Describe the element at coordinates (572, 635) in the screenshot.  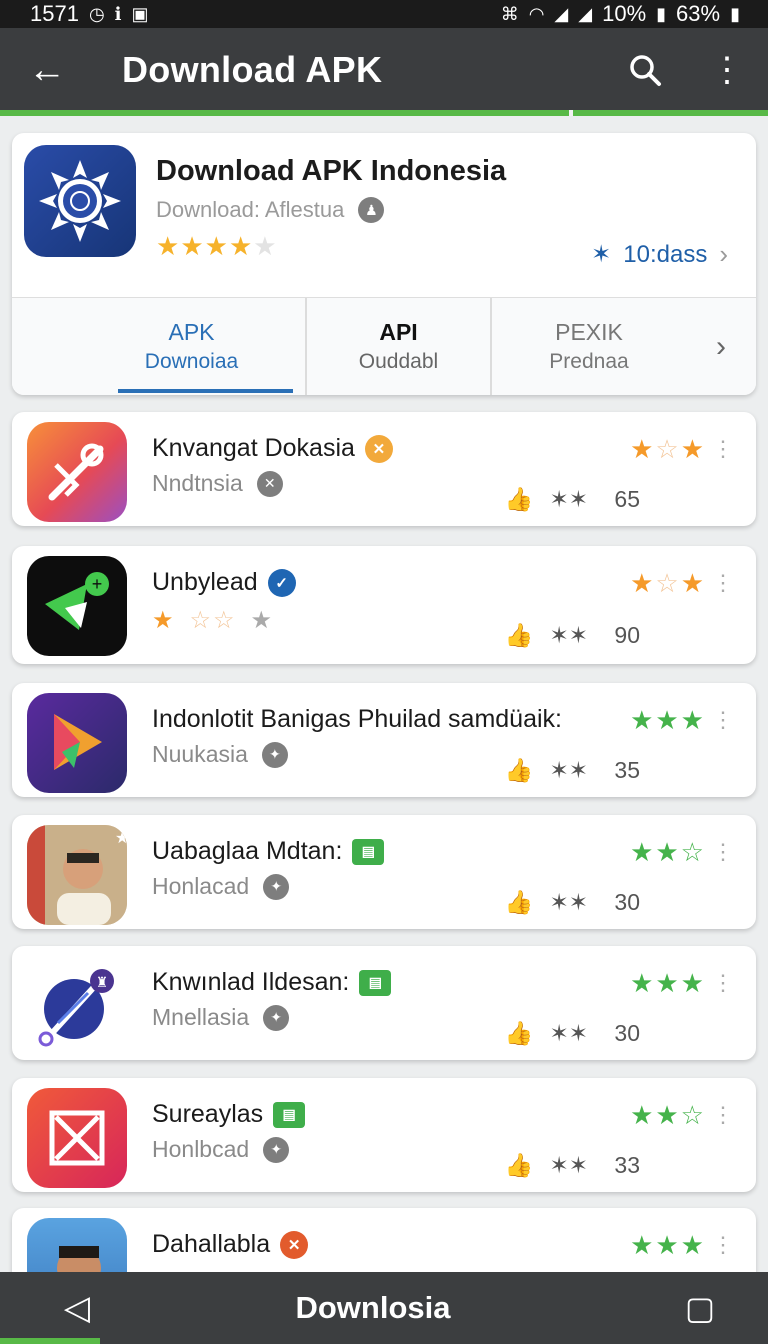
I see `app-meta: 👍 ✶✶ 90` at that location.